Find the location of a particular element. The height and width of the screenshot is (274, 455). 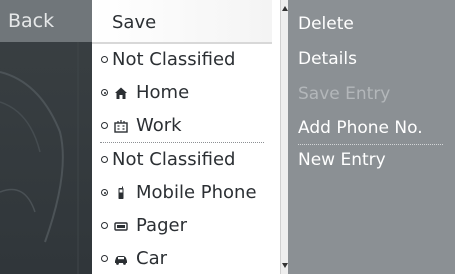

save-header: Save is located at coordinates (182, 22).